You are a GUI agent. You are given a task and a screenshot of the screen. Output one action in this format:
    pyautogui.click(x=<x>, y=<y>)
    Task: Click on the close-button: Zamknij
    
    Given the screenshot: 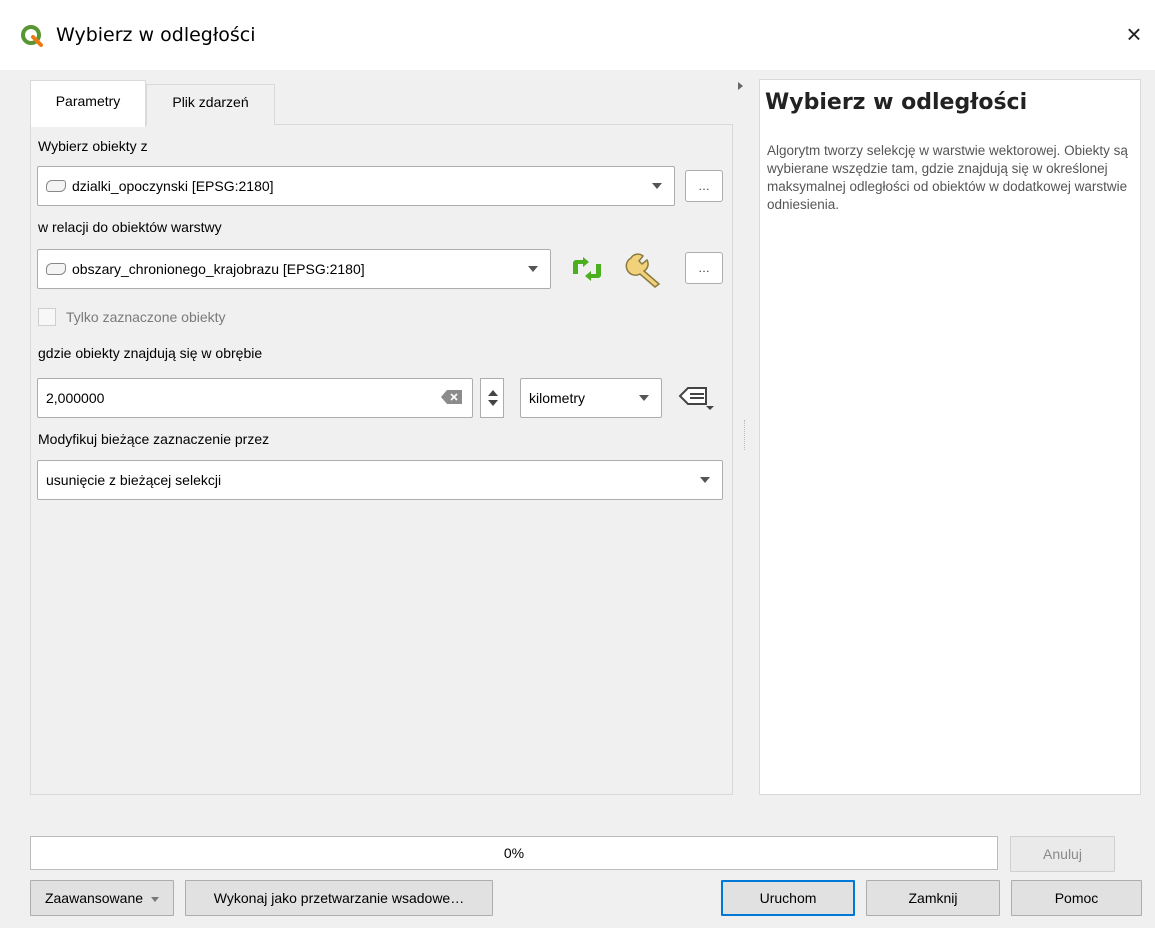 What is the action you would take?
    pyautogui.click(x=933, y=898)
    